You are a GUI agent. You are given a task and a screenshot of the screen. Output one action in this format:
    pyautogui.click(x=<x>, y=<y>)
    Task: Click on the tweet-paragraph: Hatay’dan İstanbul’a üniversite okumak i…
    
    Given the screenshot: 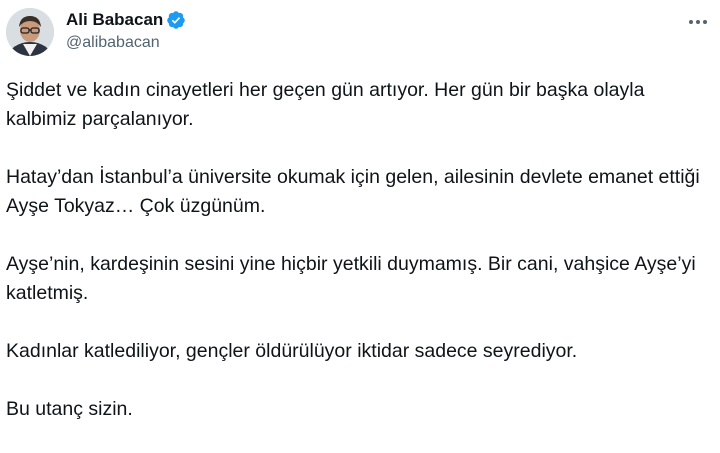 What is the action you would take?
    pyautogui.click(x=353, y=191)
    